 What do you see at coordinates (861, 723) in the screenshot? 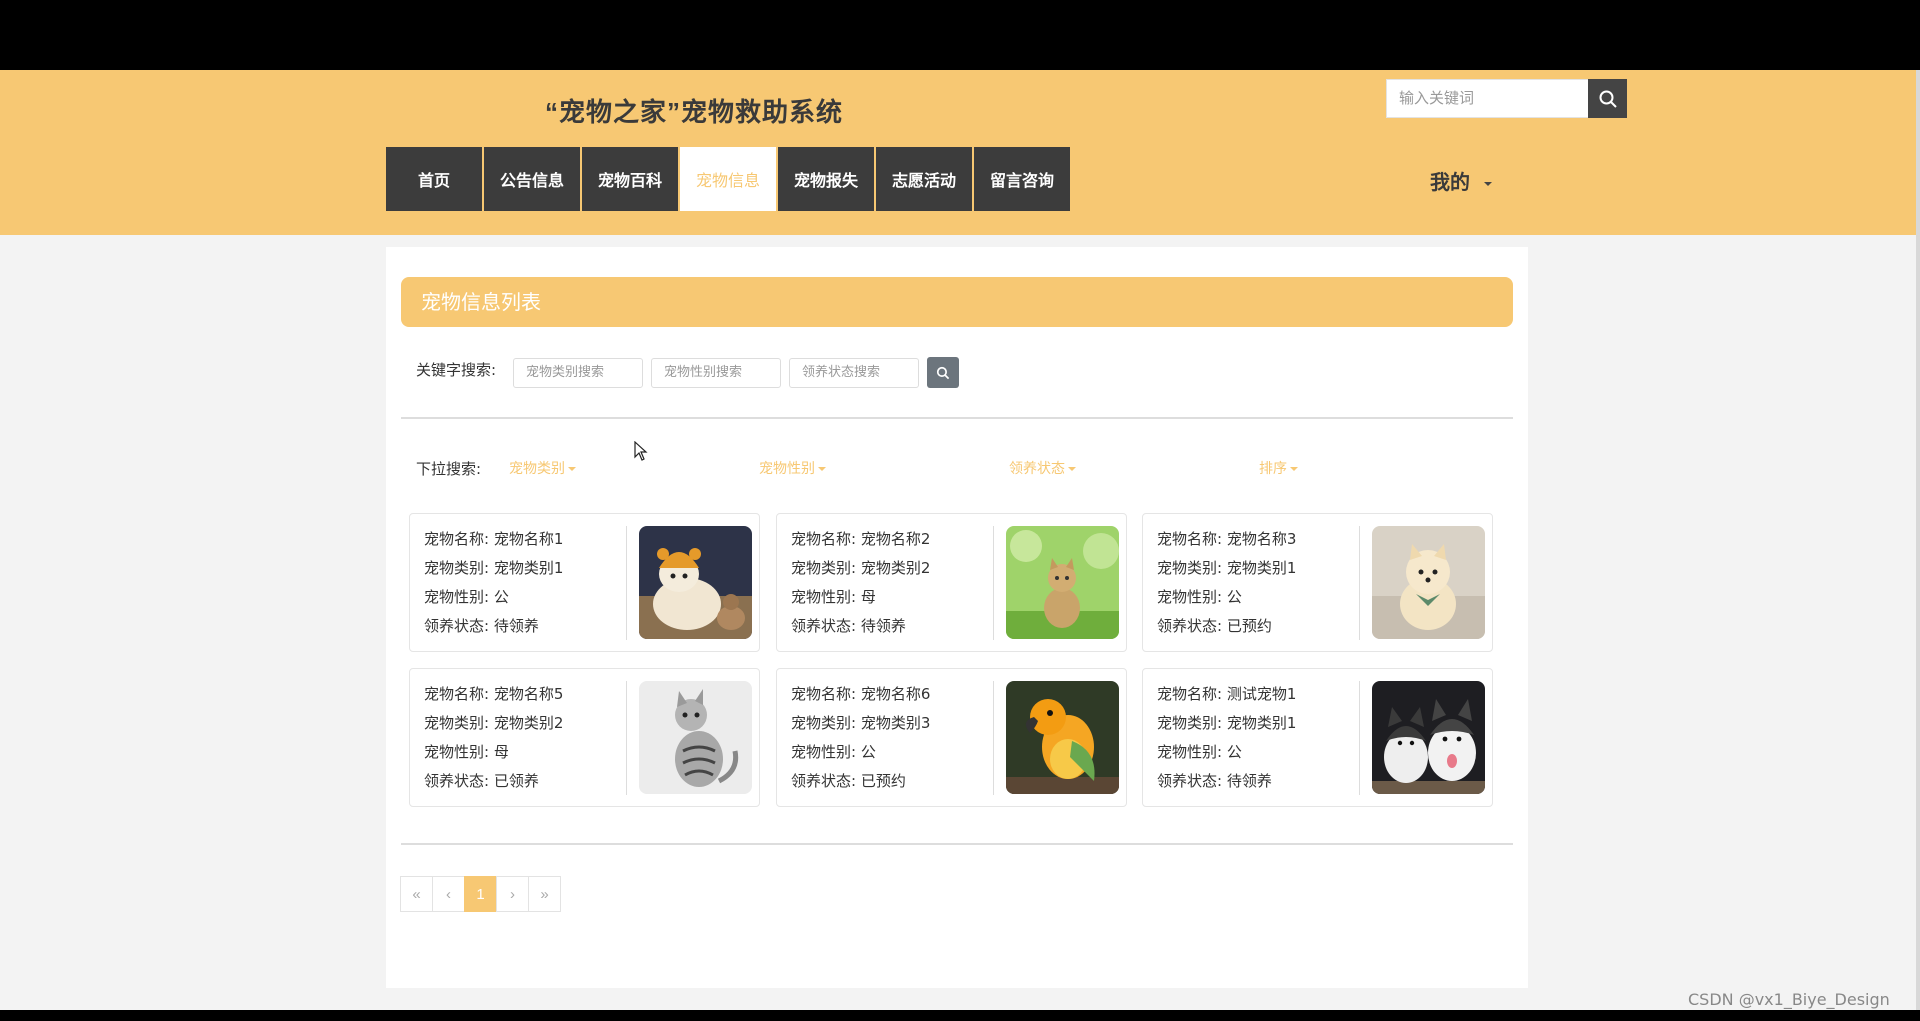
I see `pet-category: 宠物类别: 宠物类别3` at bounding box center [861, 723].